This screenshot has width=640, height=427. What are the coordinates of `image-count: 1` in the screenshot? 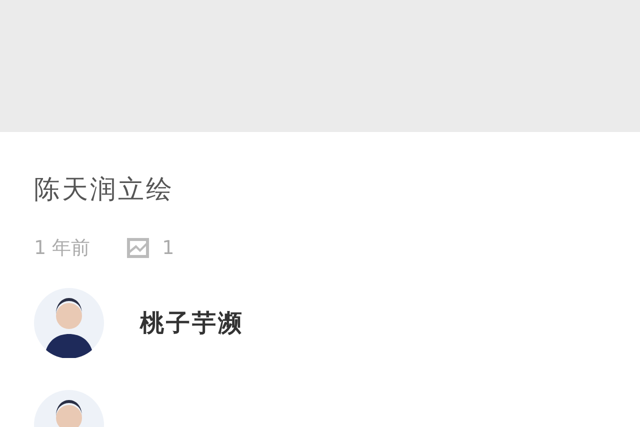 It's located at (168, 248).